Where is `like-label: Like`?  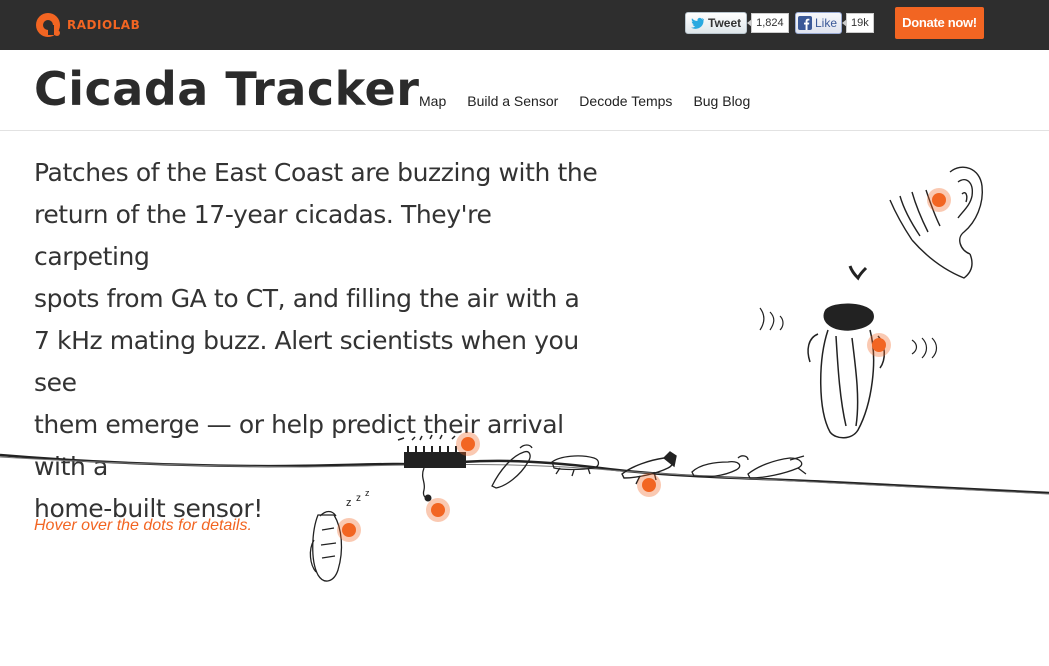
like-label: Like is located at coordinates (826, 23).